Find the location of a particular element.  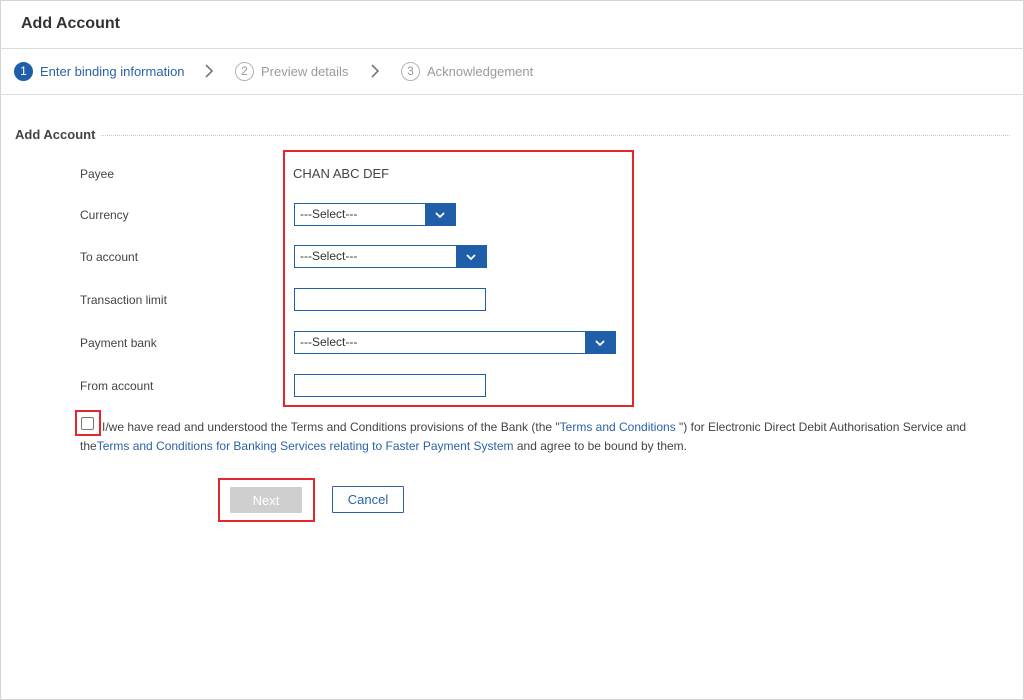

terms-agree-checkbox is located at coordinates (87, 423).